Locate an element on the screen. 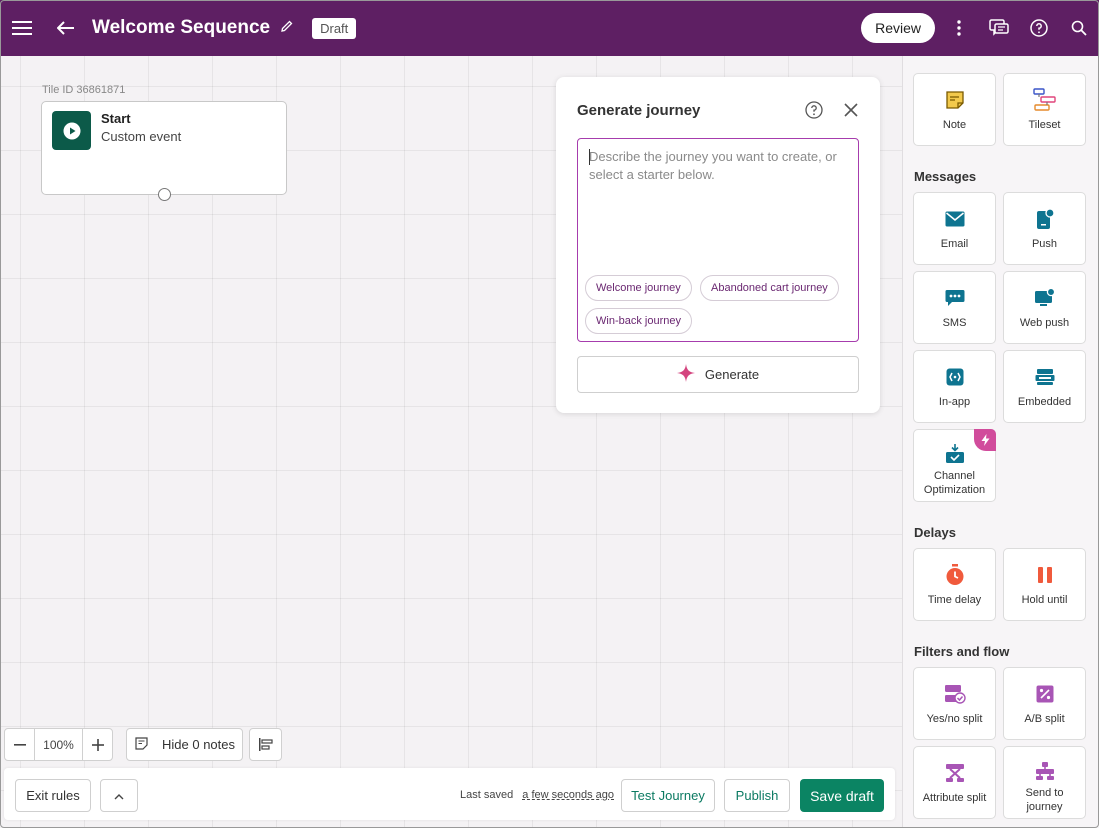 The width and height of the screenshot is (1099, 828). component-push: Push is located at coordinates (1044, 228).